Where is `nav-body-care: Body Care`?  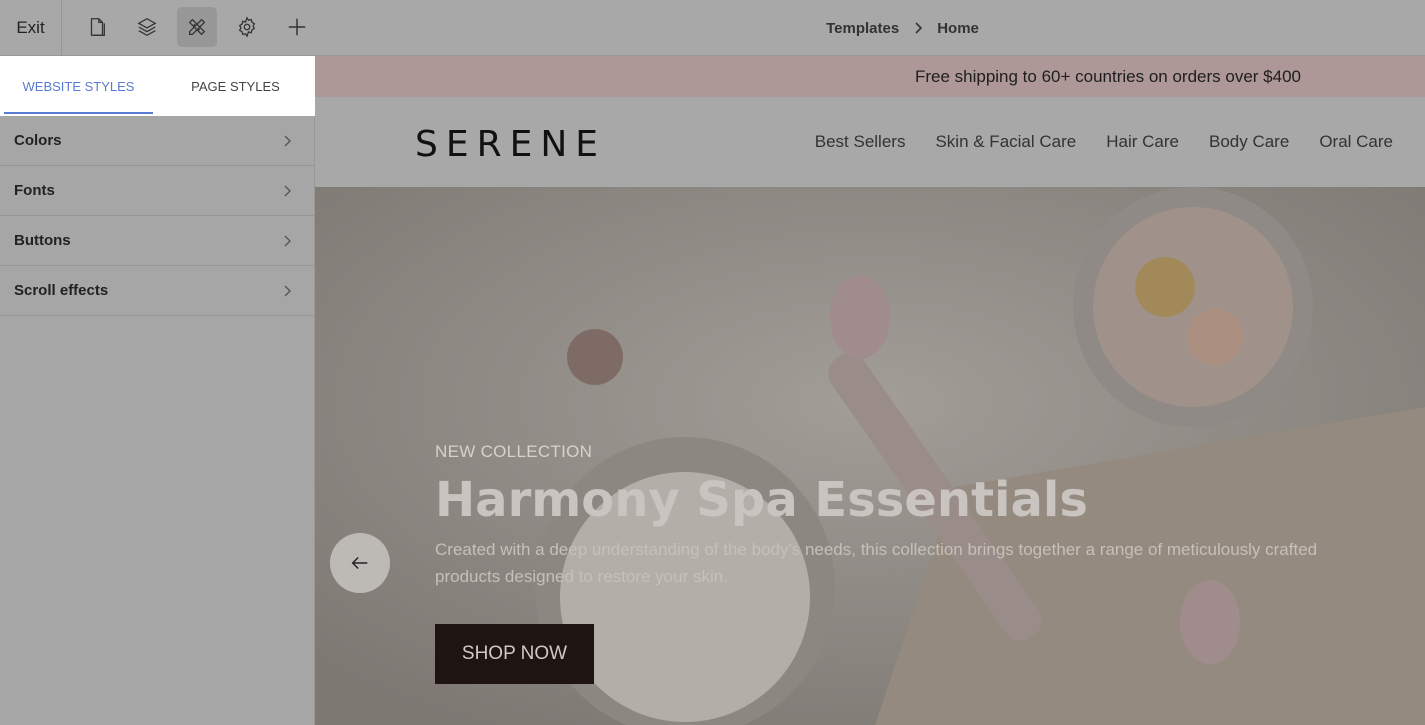 nav-body-care: Body Care is located at coordinates (1249, 142).